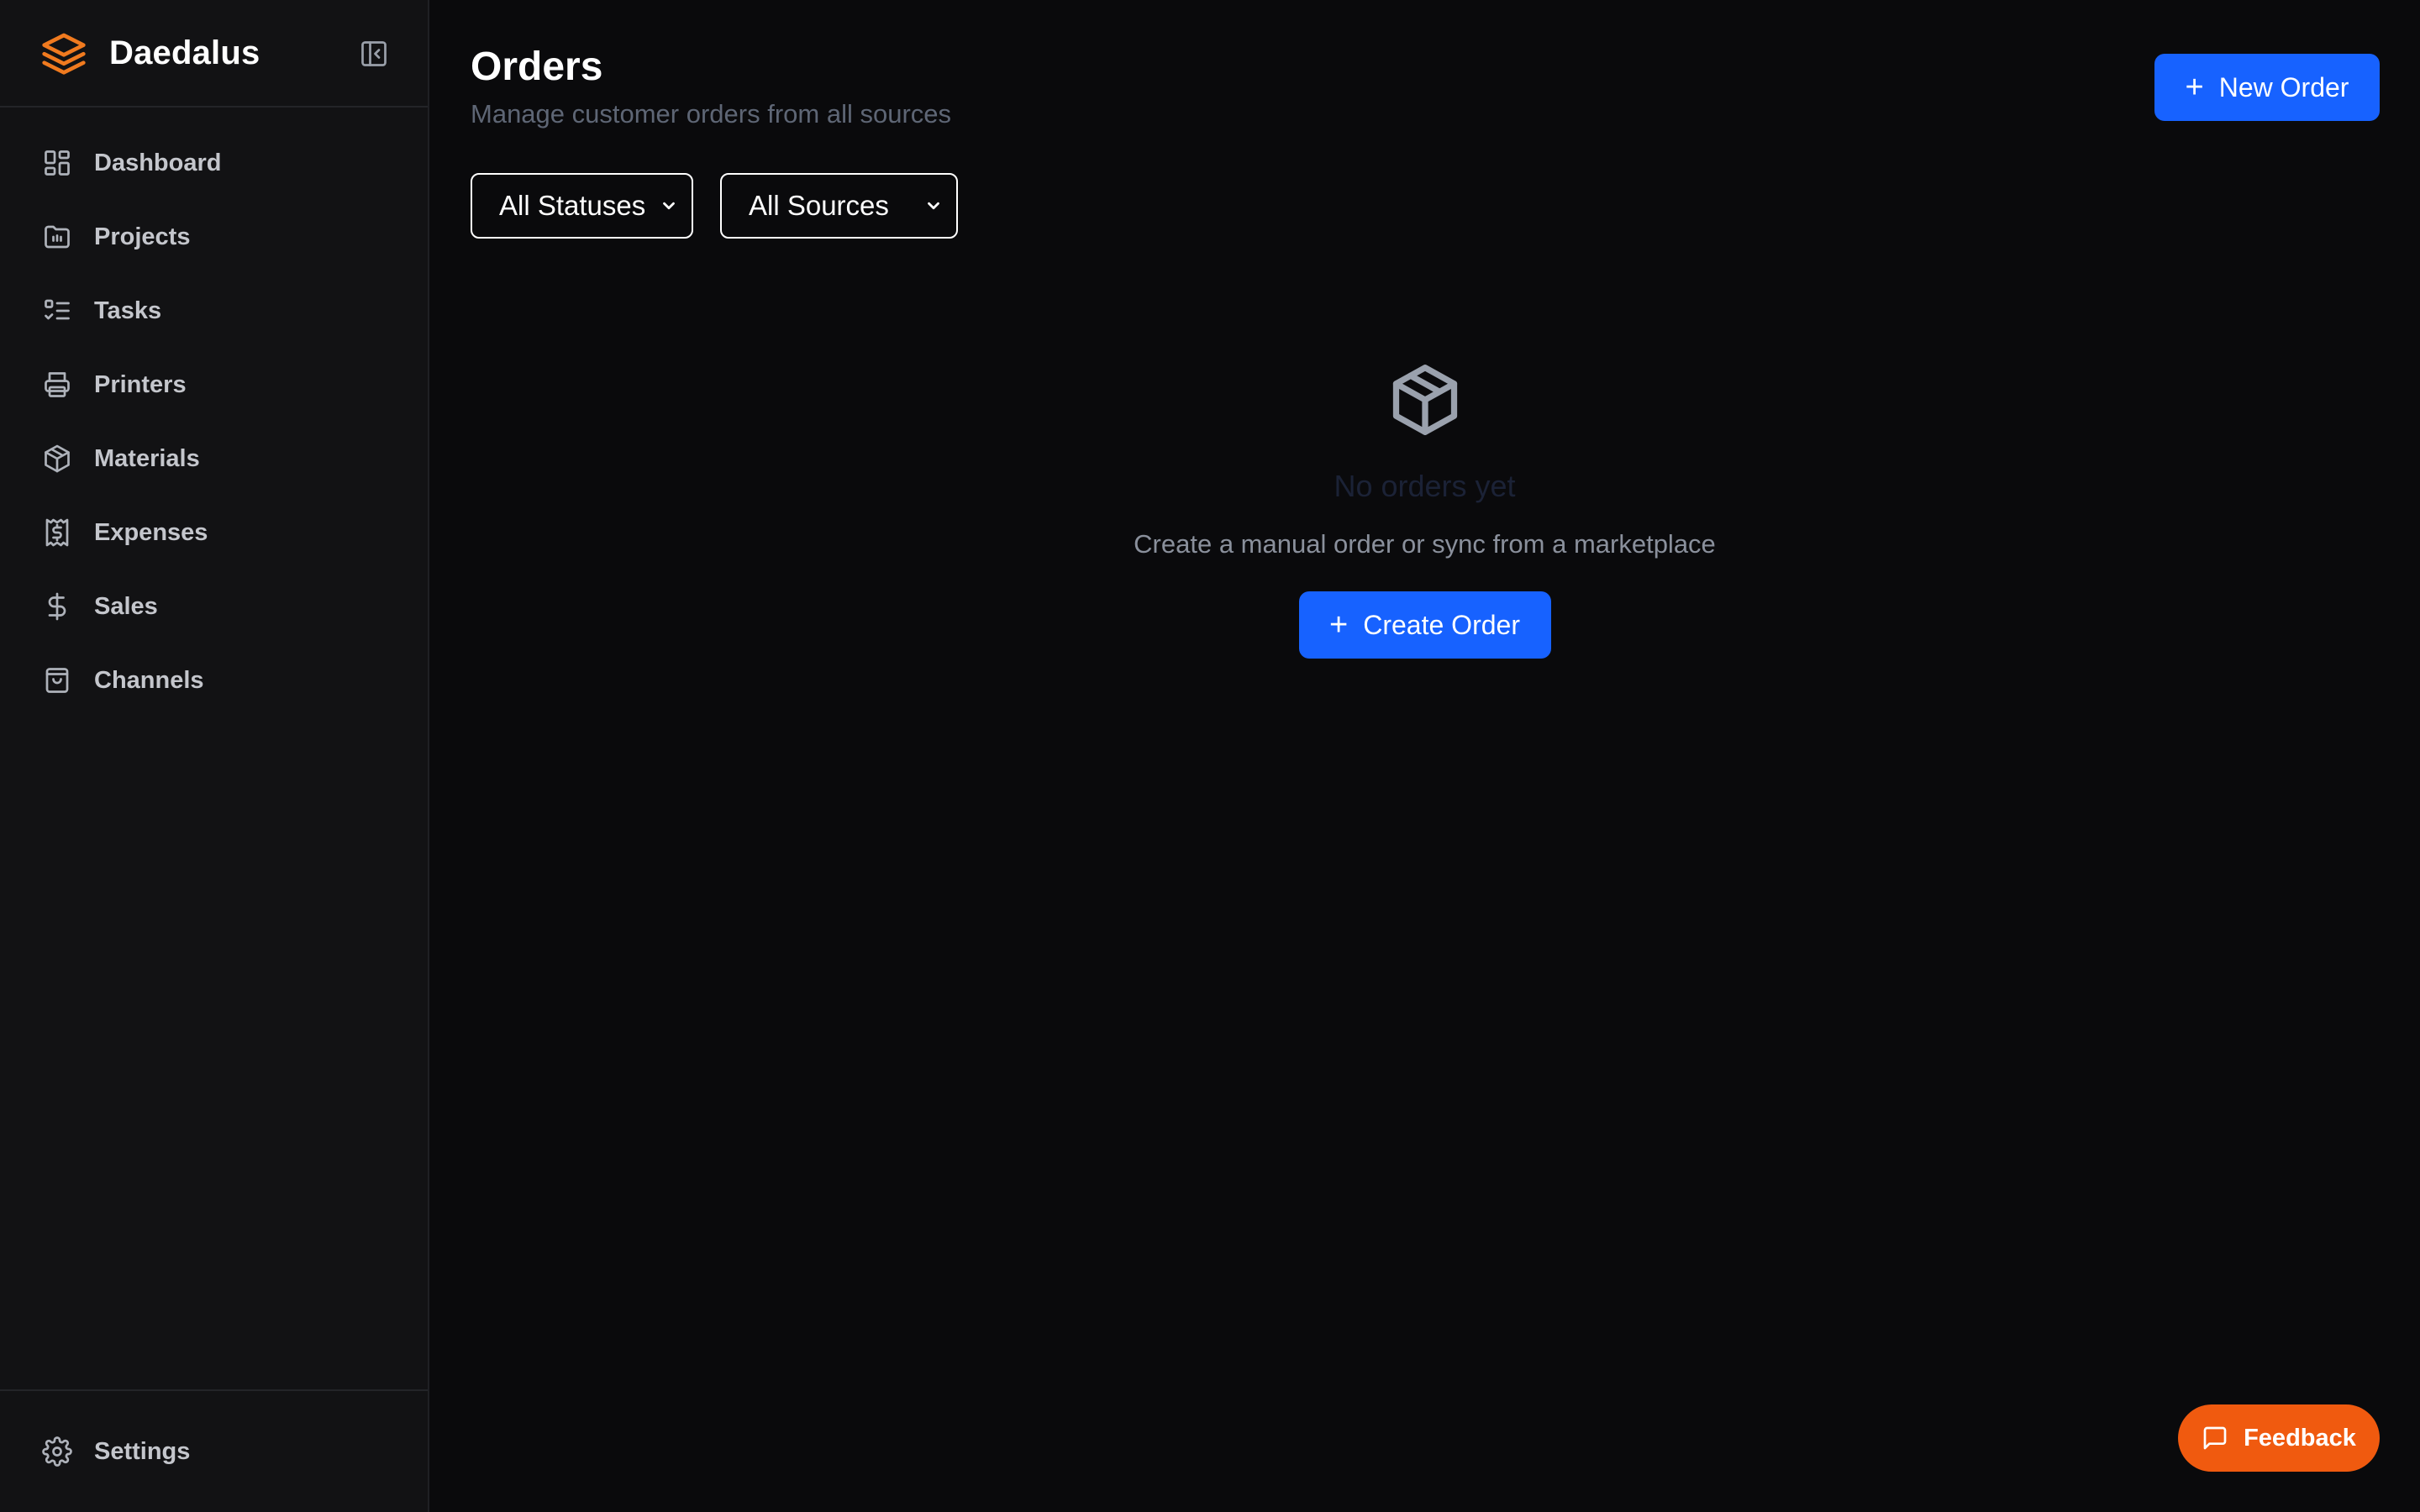  I want to click on sidebar-item-channels: Channels, so click(214, 680).